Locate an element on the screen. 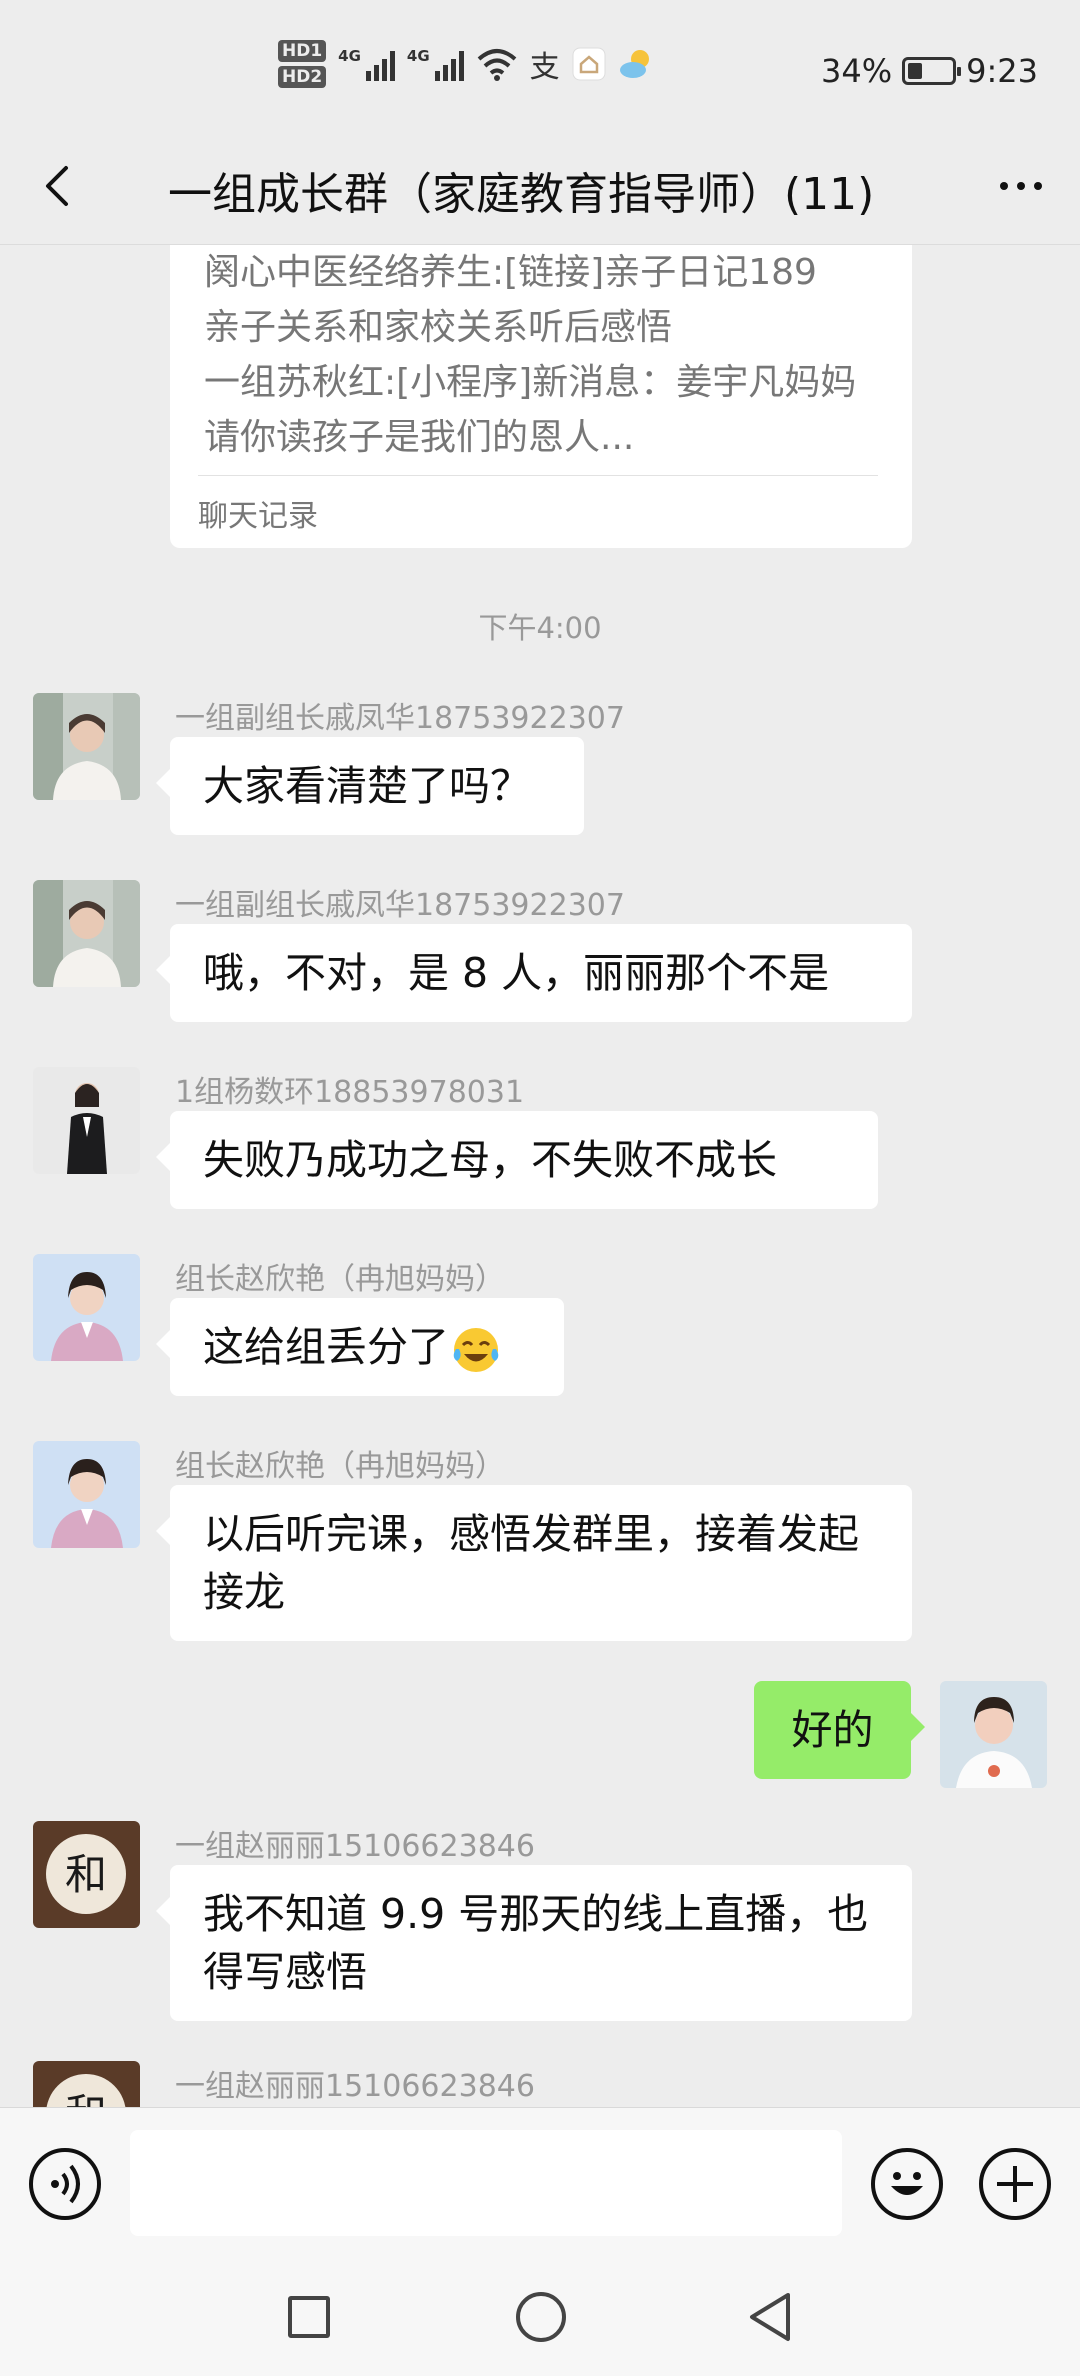 Image resolution: width=1080 pixels, height=2376 pixels. chat-title: 一组成长群（家庭教育指导师）(11) is located at coordinates (521, 194).